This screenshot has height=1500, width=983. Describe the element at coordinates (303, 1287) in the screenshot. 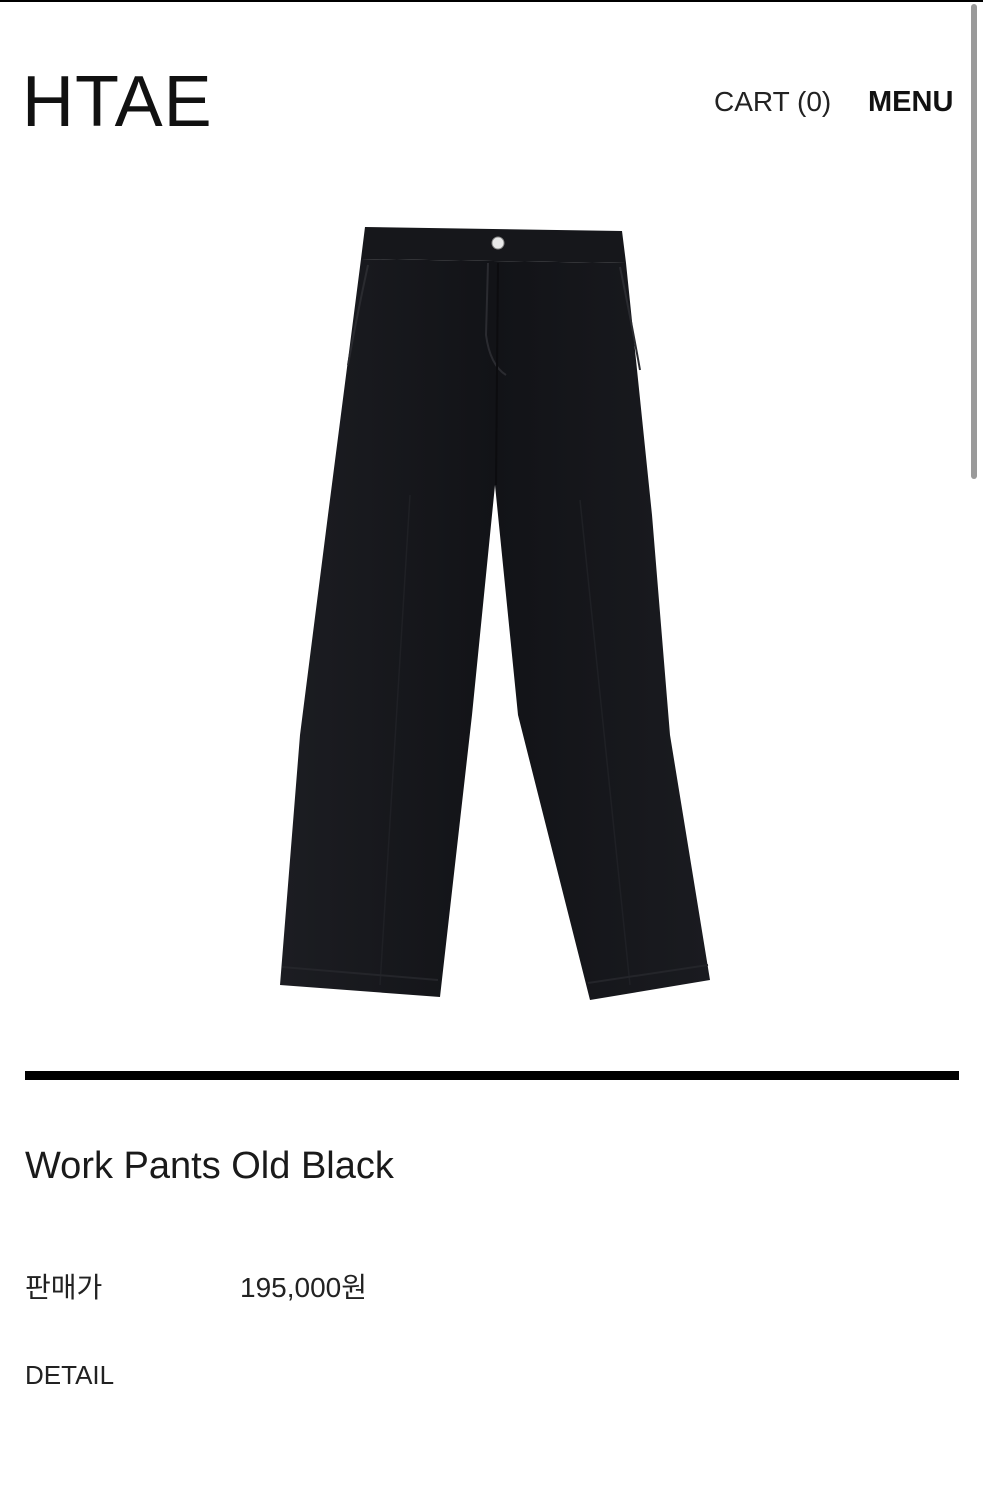

I see `price-value: 195,000원` at that location.